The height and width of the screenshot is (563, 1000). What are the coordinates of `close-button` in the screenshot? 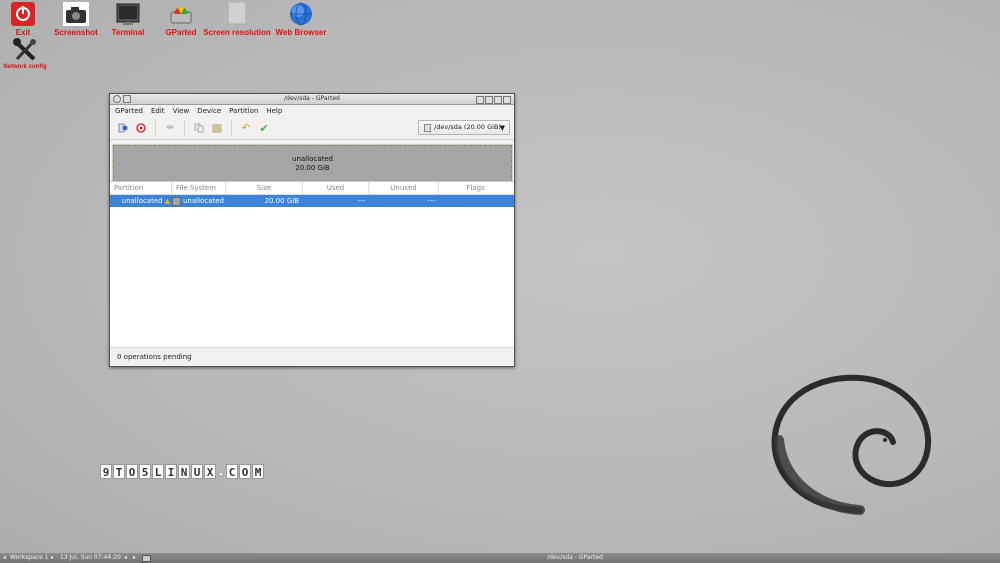 It's located at (507, 100).